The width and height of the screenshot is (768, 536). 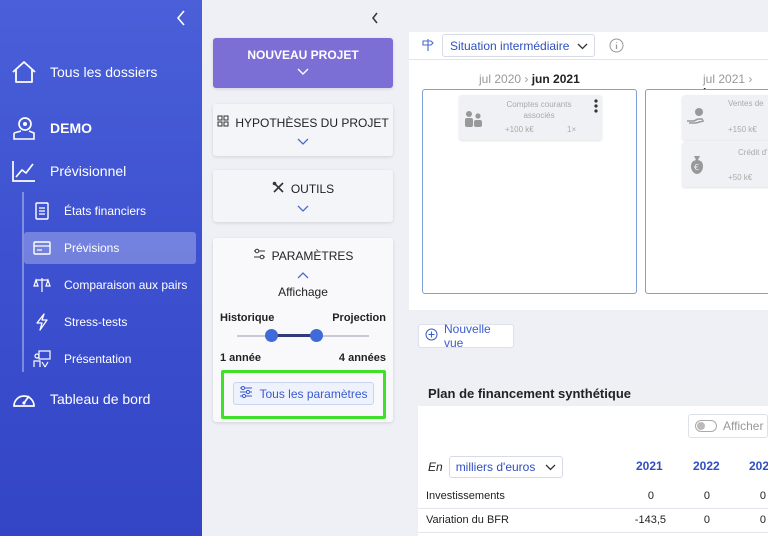 What do you see at coordinates (725, 164) in the screenshot?
I see `tile-credit: € Crédit d' +50 k€` at bounding box center [725, 164].